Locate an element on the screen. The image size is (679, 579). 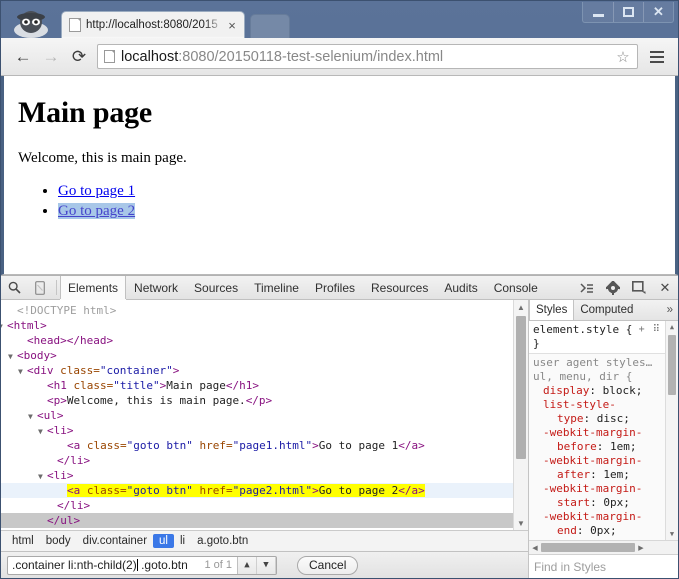
styles-horizontal-scrollbar: ◀ ▶ is located at coordinates (603, 547).